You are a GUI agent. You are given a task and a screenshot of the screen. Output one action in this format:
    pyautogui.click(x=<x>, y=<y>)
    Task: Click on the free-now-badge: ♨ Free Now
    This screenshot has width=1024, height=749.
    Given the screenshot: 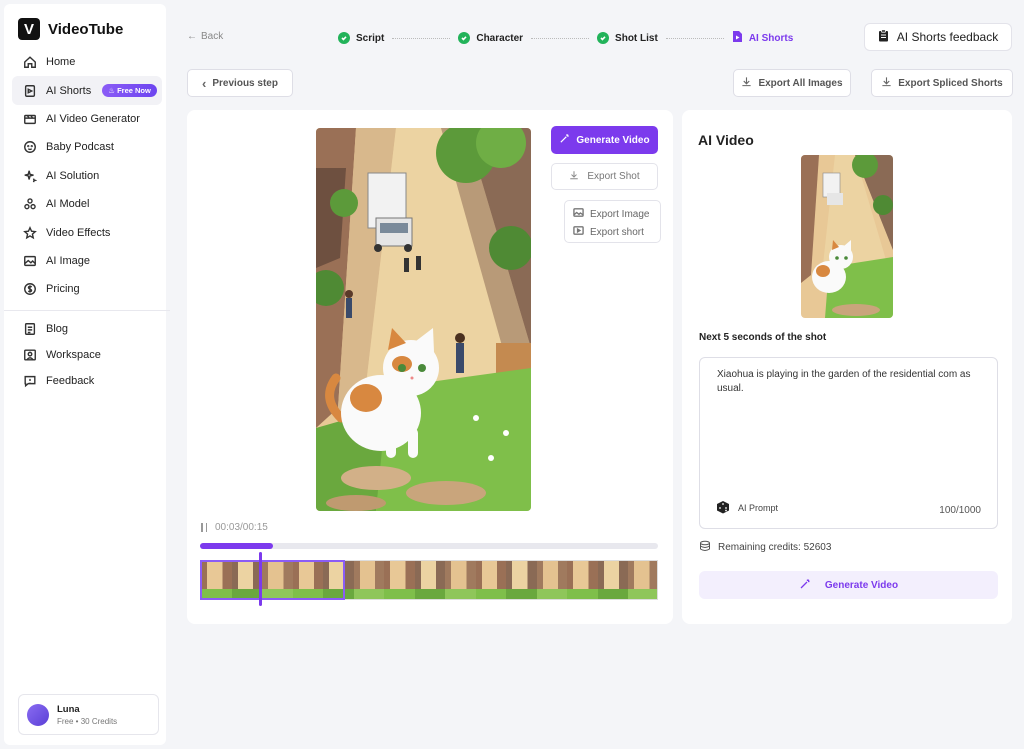 What is the action you would take?
    pyautogui.click(x=129, y=91)
    